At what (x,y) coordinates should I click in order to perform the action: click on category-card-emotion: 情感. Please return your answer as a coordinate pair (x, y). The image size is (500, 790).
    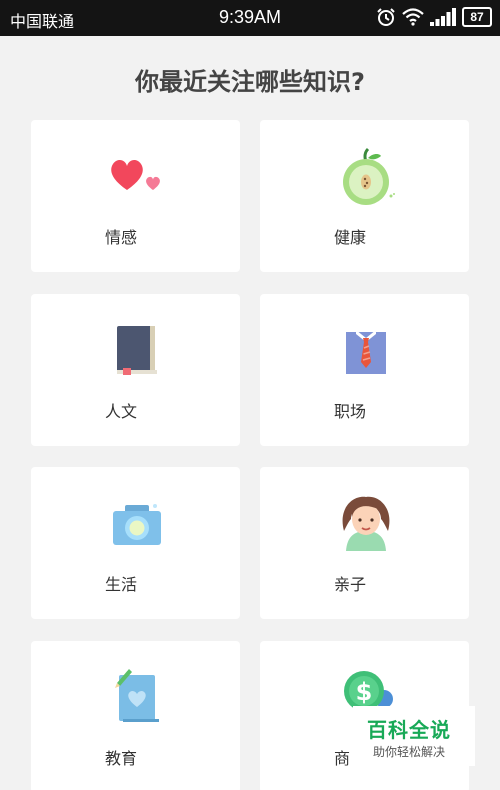
    Looking at the image, I should click on (135, 196).